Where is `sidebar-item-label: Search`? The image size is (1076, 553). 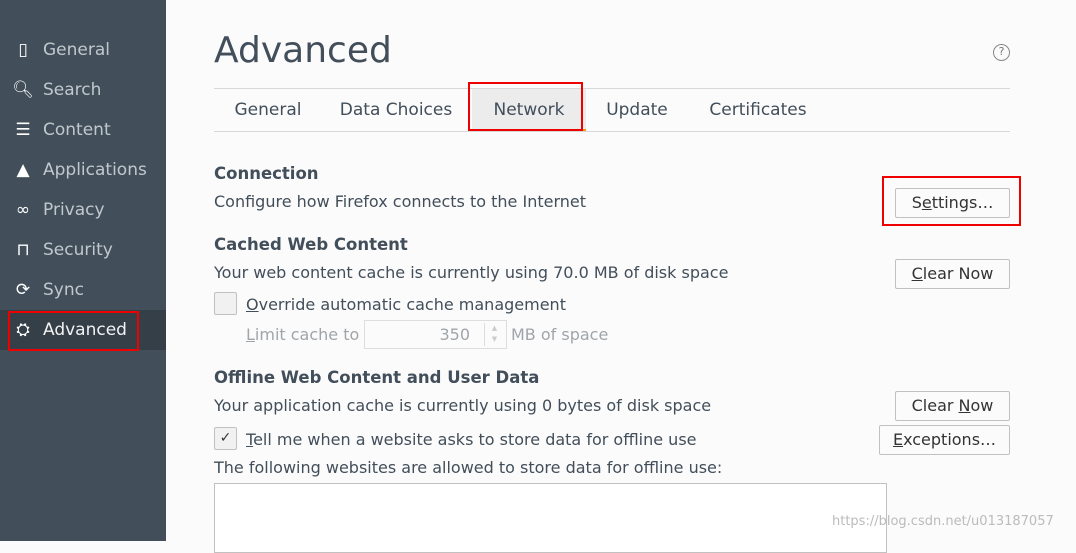
sidebar-item-label: Search is located at coordinates (72, 90).